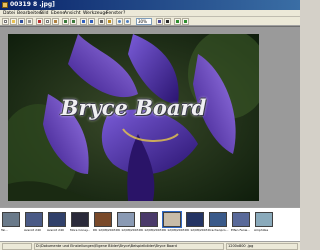 This screenshot has width=320, height=250. I want to click on resize-icon, so click(109, 21).